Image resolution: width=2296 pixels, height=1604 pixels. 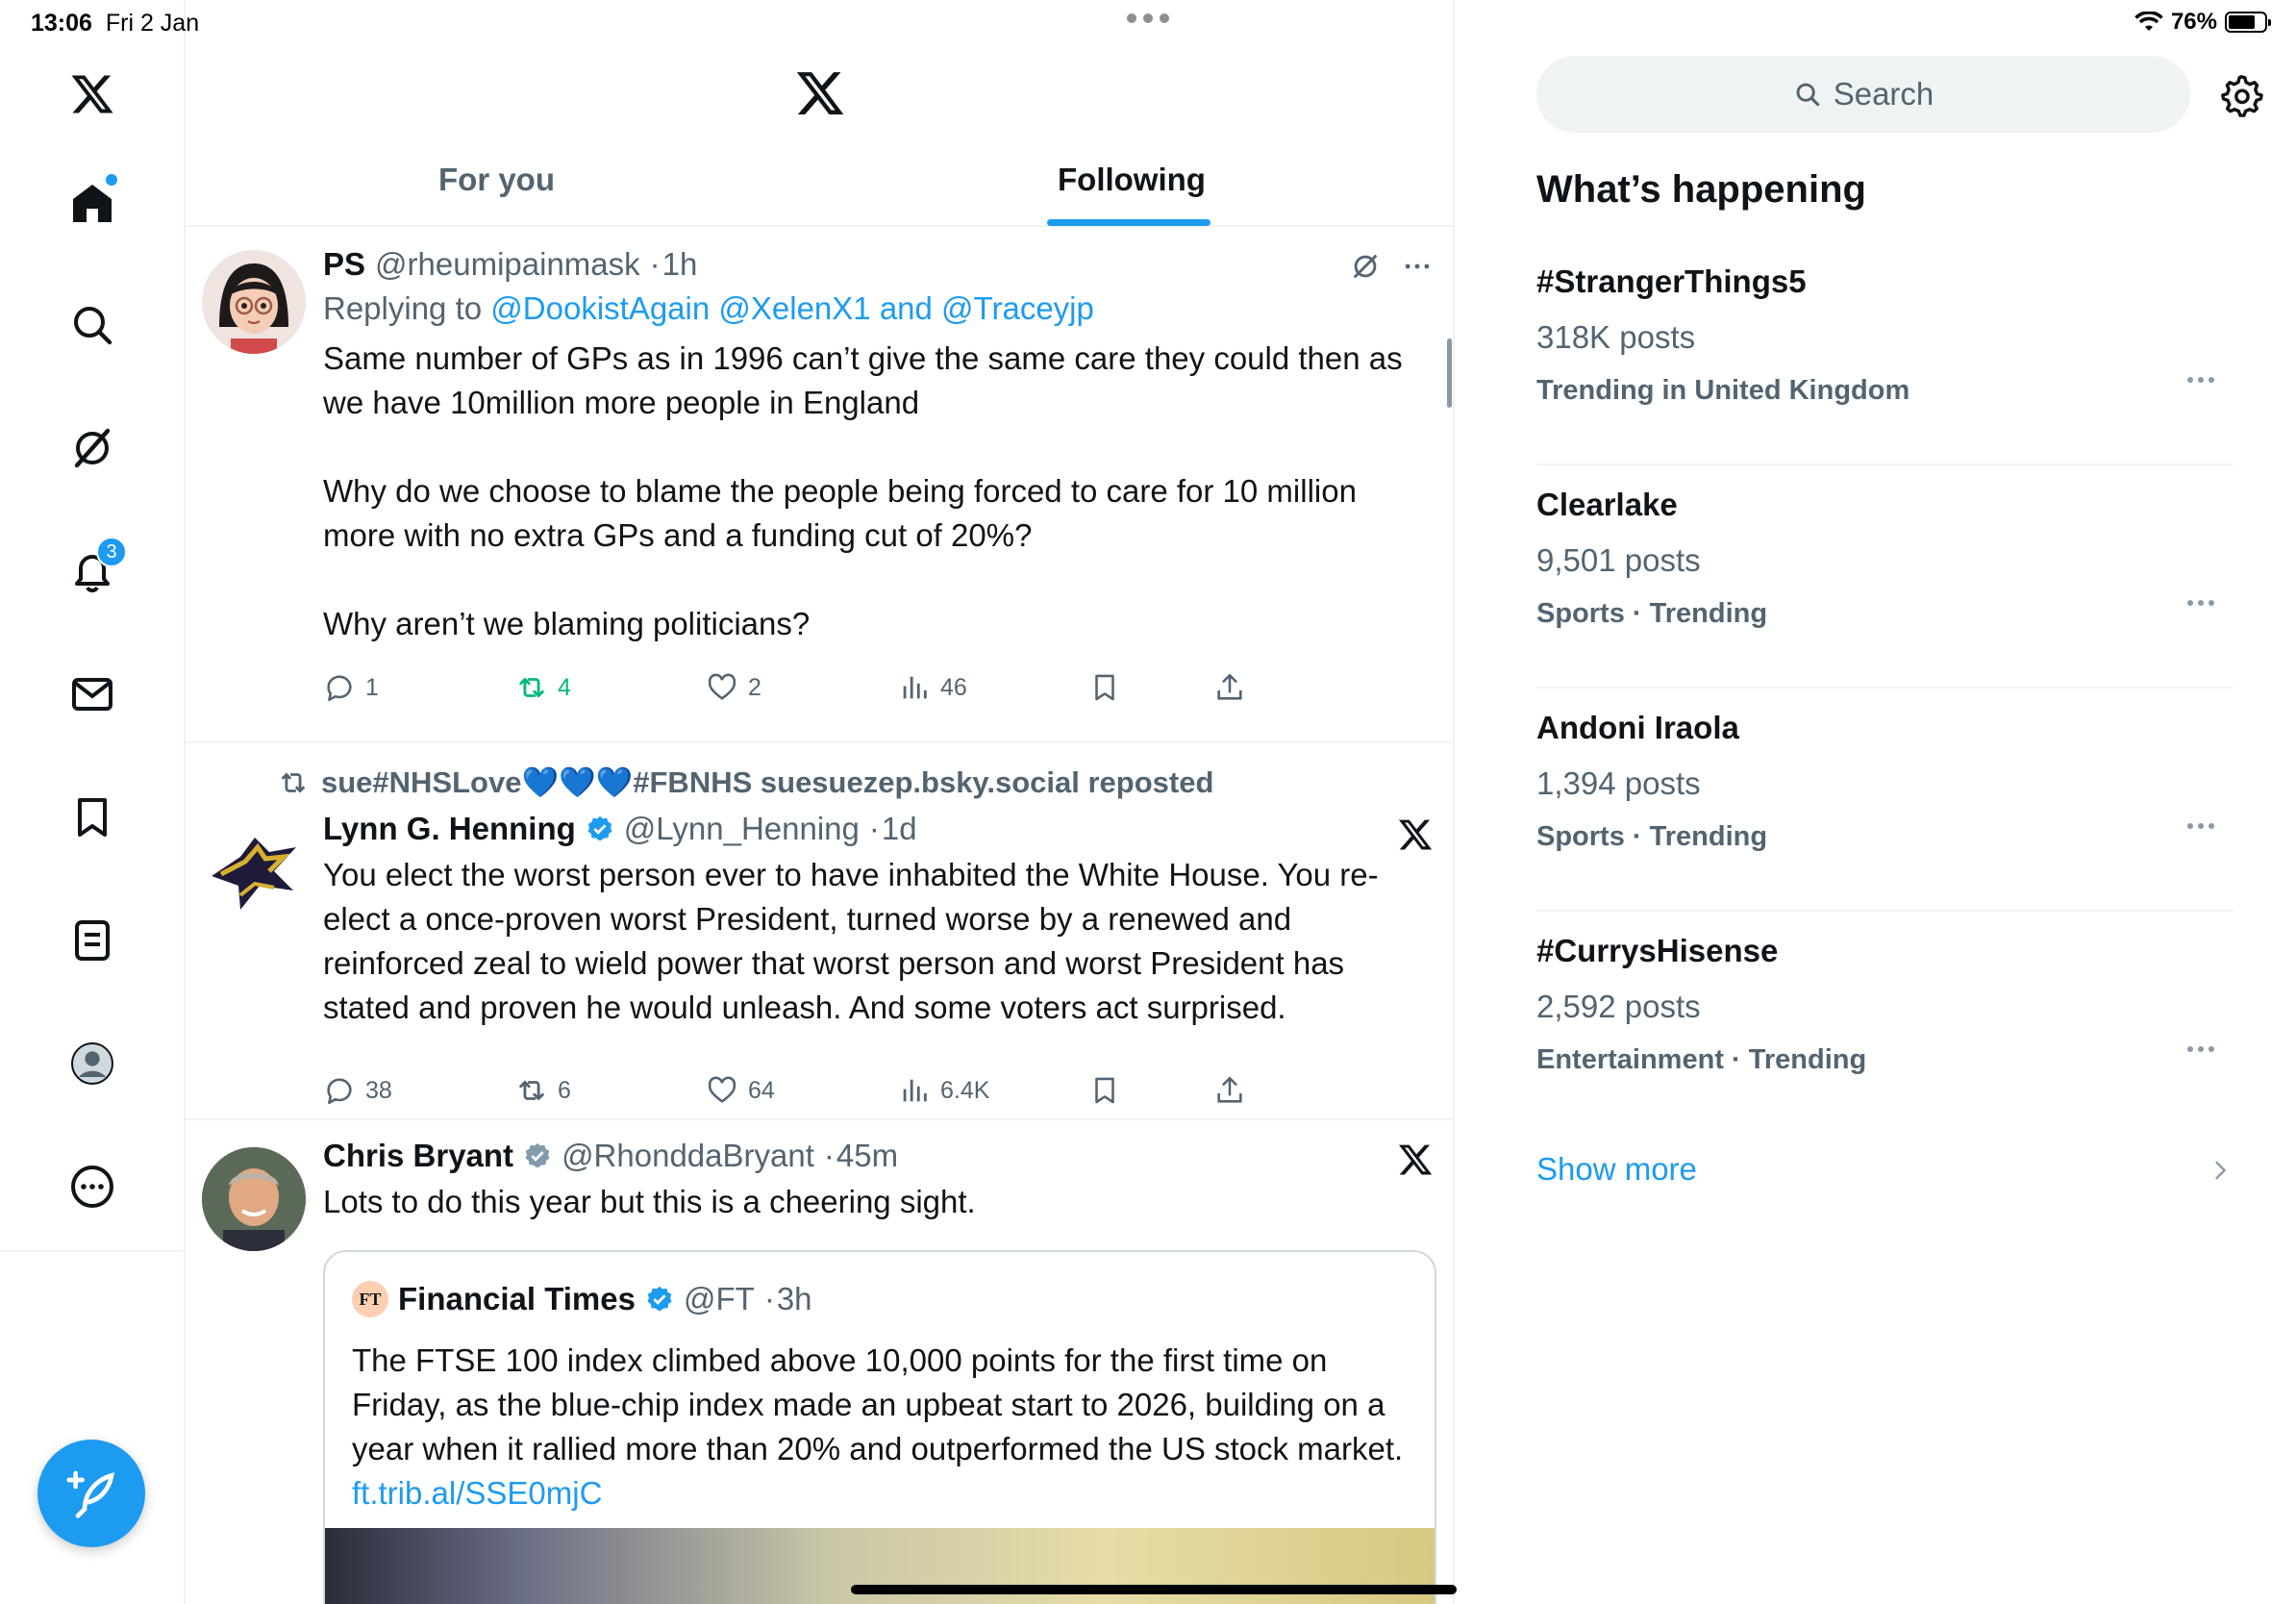 I want to click on search-icon, so click(x=92, y=325).